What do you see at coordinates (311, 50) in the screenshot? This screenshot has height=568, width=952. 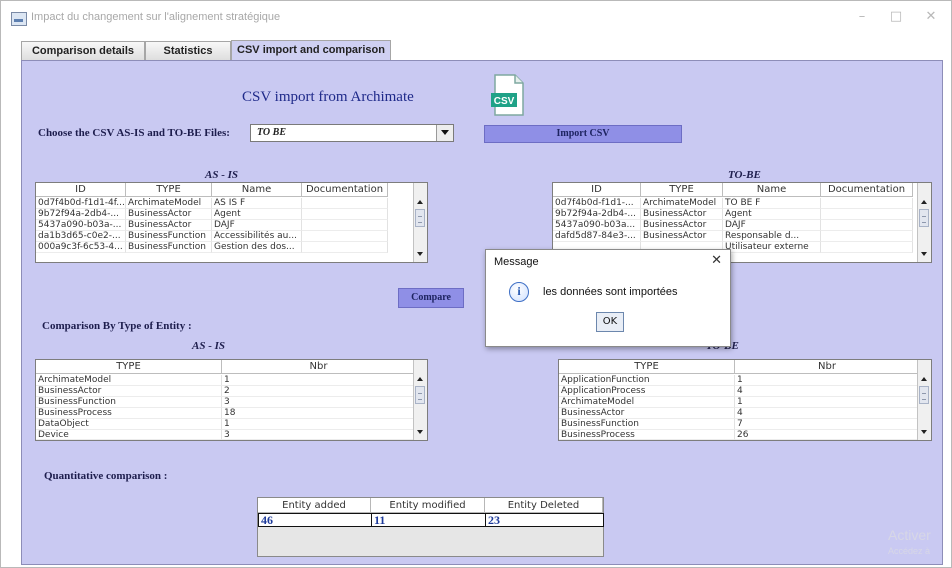 I see `tab-csv-import: CSV import and comparison` at bounding box center [311, 50].